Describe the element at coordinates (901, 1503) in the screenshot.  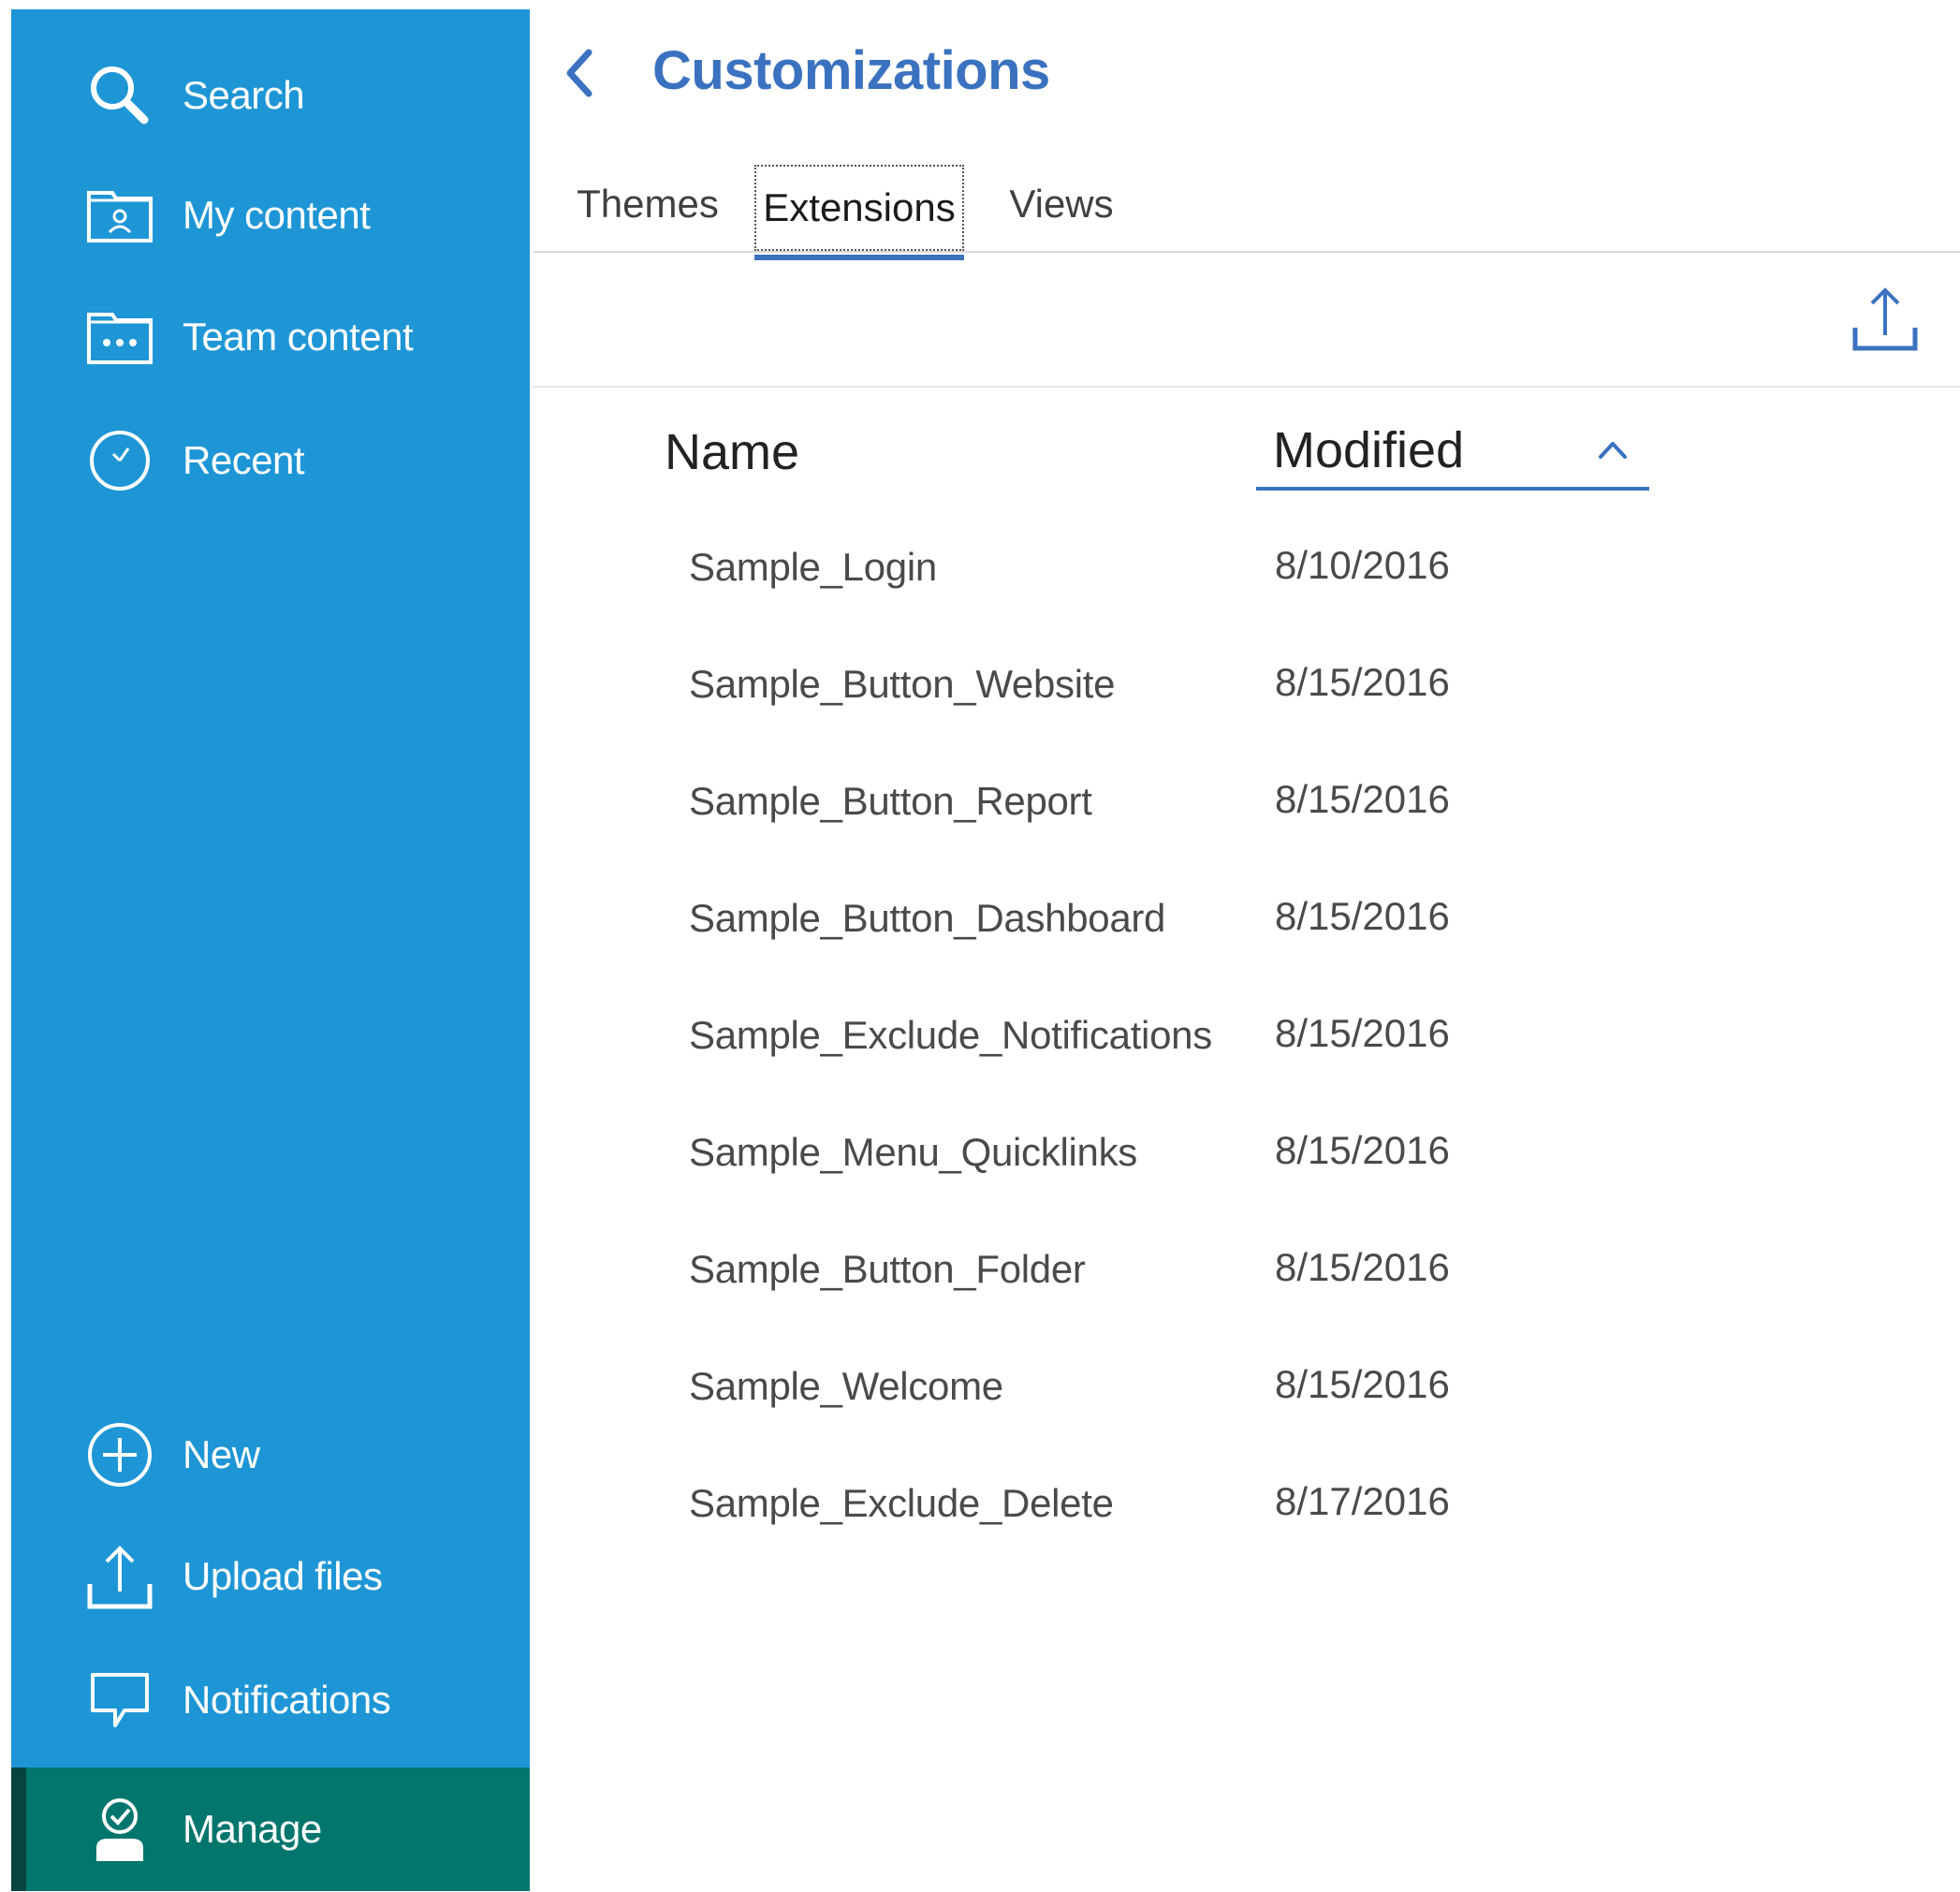
I see `row-name: Sample_Exclude_Delete` at that location.